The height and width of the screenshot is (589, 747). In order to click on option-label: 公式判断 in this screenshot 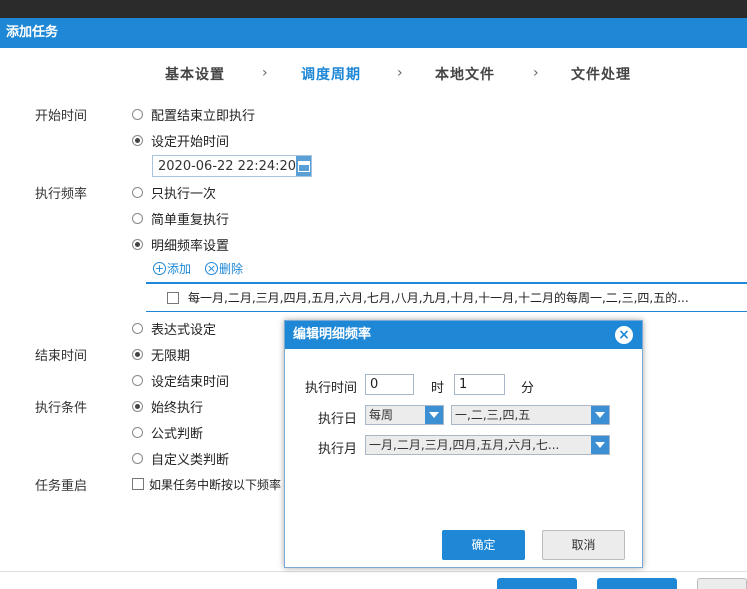, I will do `click(177, 434)`.